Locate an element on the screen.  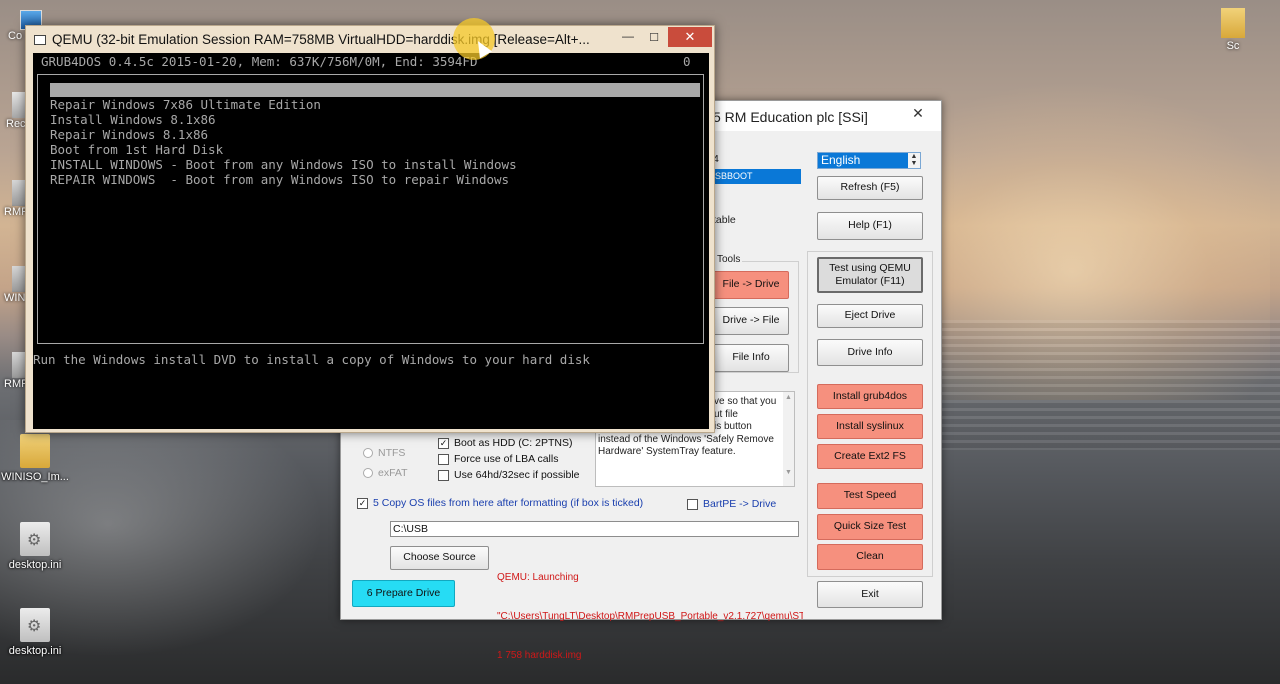
boot-menu-item-selected: ▶ Install Windows 7x86 Ultimate Edition is located at coordinates (372, 97).